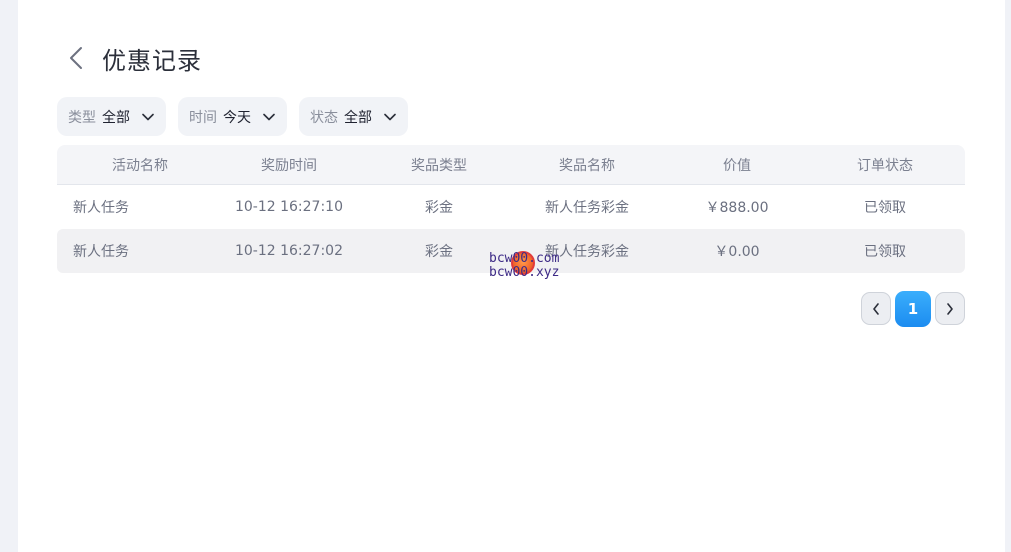 This screenshot has width=1011, height=552. Describe the element at coordinates (82, 117) in the screenshot. I see `filter-type-label: 类型` at that location.